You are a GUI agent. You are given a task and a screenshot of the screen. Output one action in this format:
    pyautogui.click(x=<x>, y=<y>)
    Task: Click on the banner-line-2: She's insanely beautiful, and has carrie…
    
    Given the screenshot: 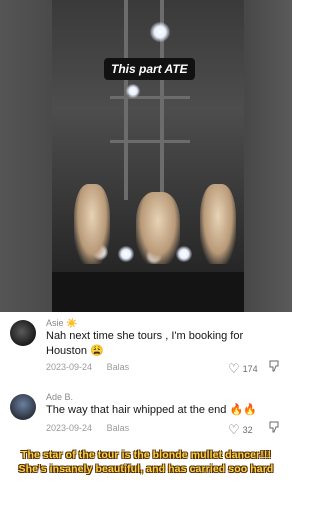 What is the action you would take?
    pyautogui.click(x=146, y=469)
    